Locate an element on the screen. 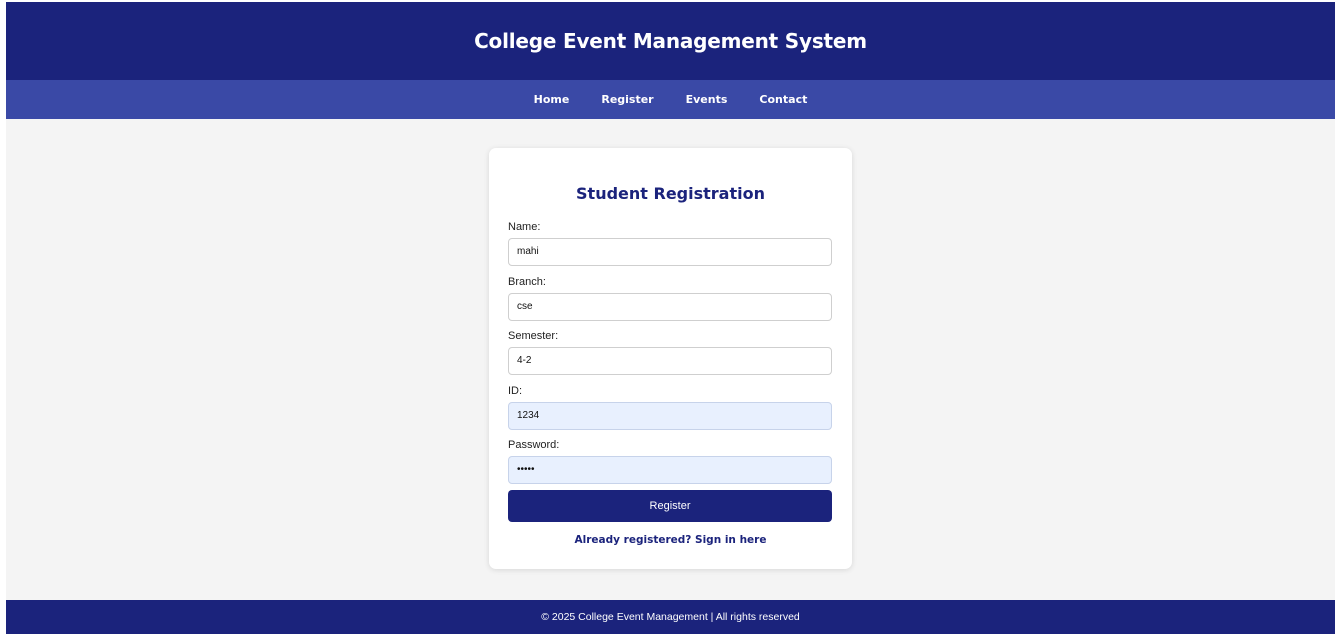 This screenshot has width=1335, height=634. semester-label: Semester: is located at coordinates (533, 336).